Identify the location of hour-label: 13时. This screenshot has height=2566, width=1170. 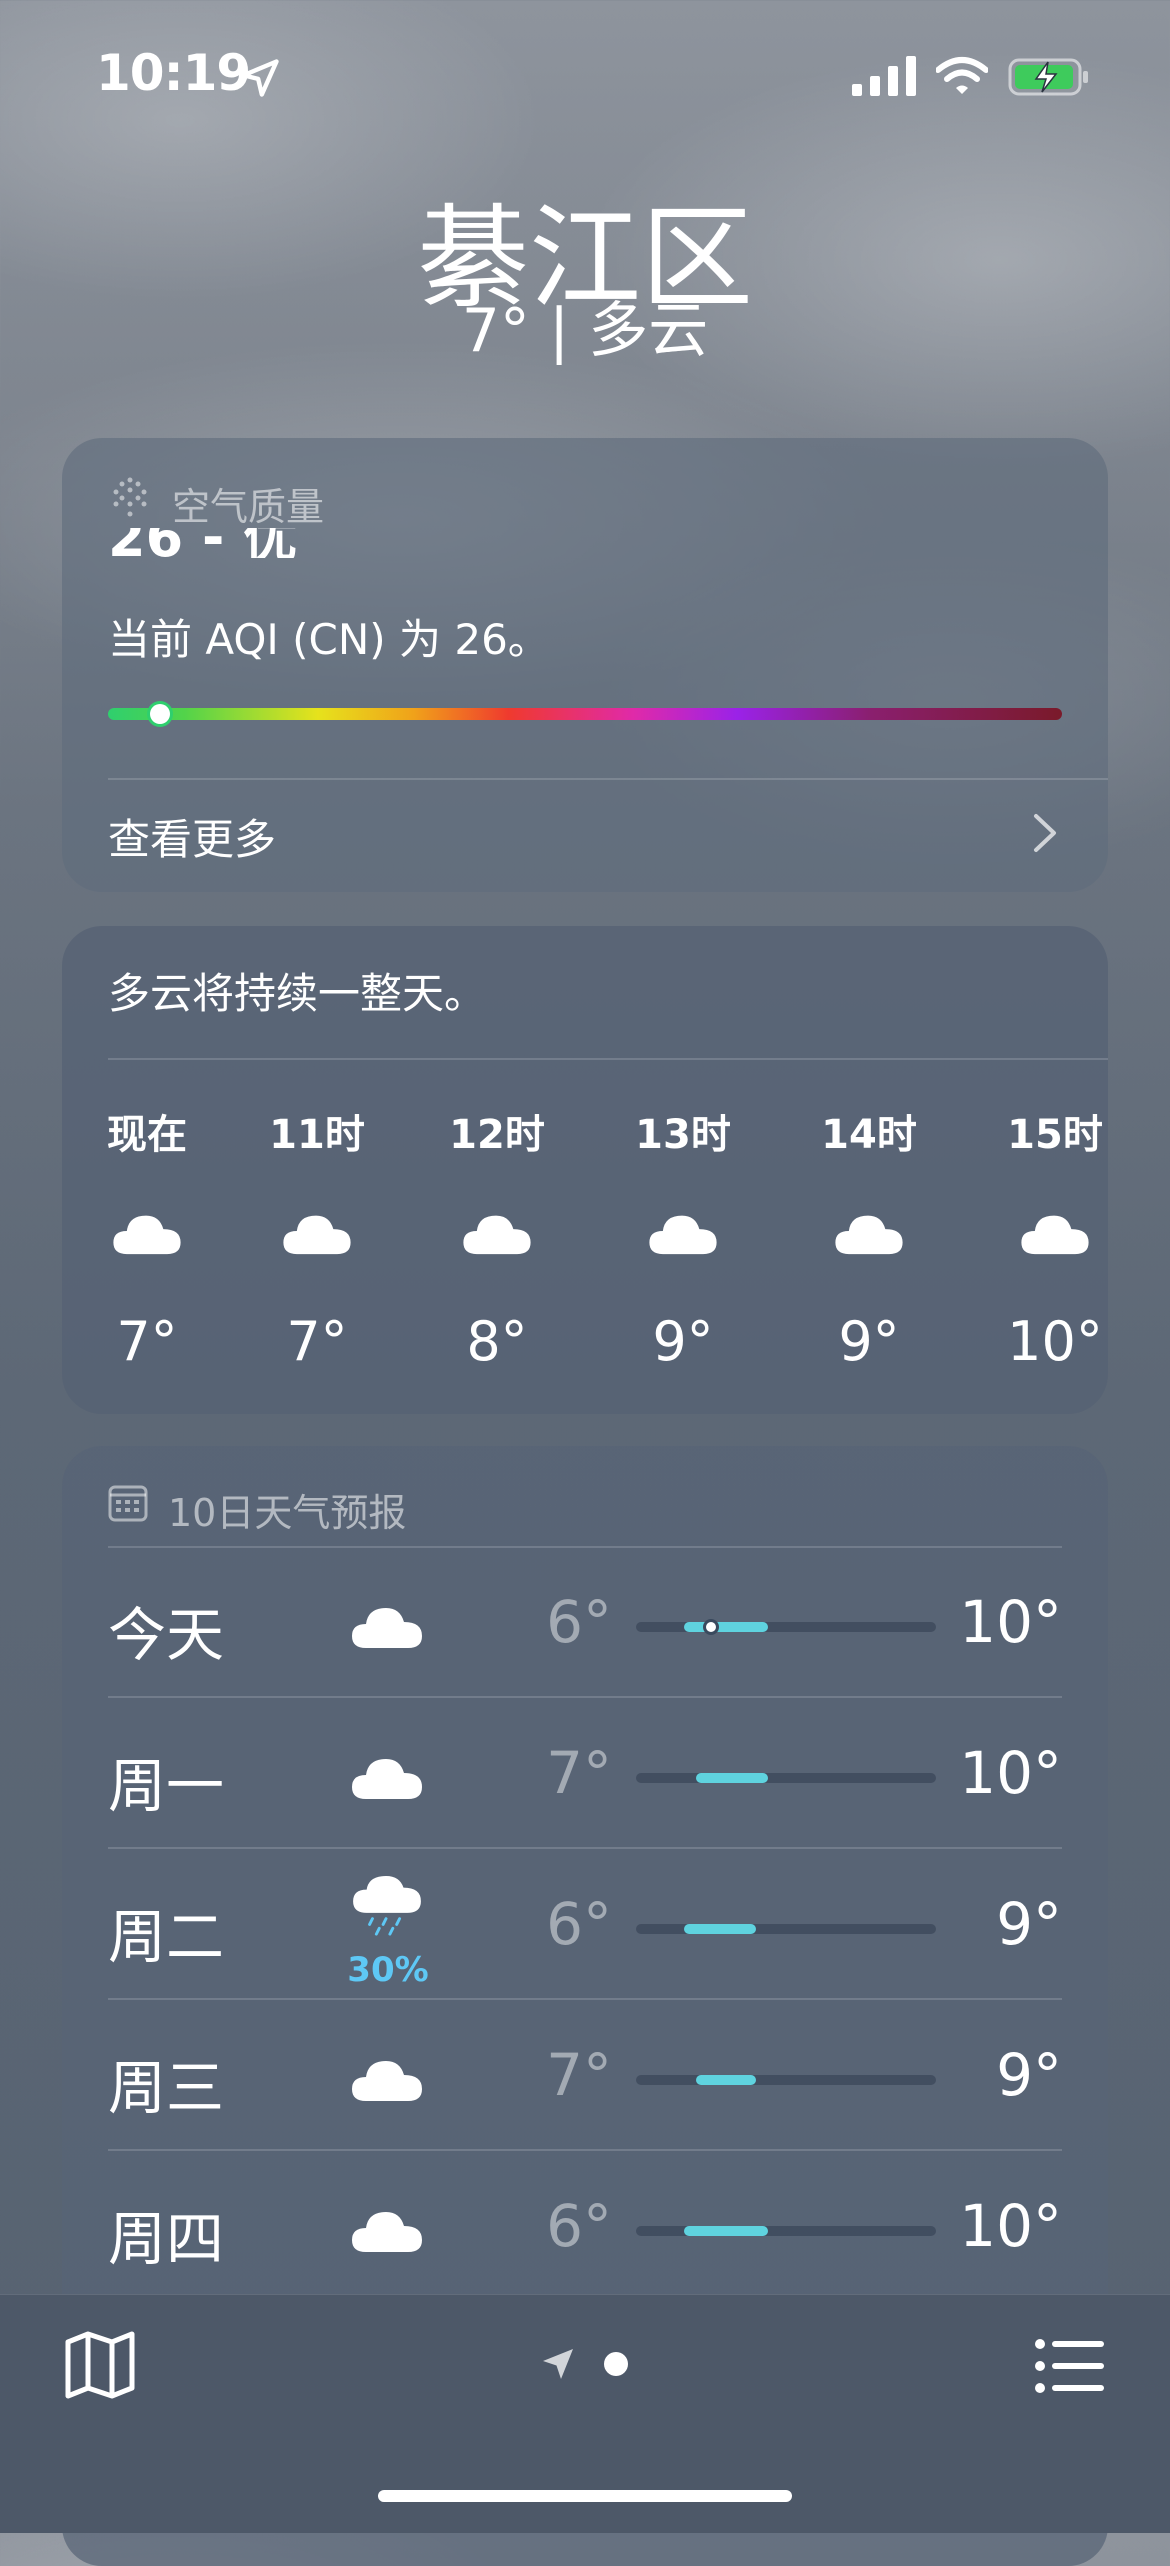
(683, 1135).